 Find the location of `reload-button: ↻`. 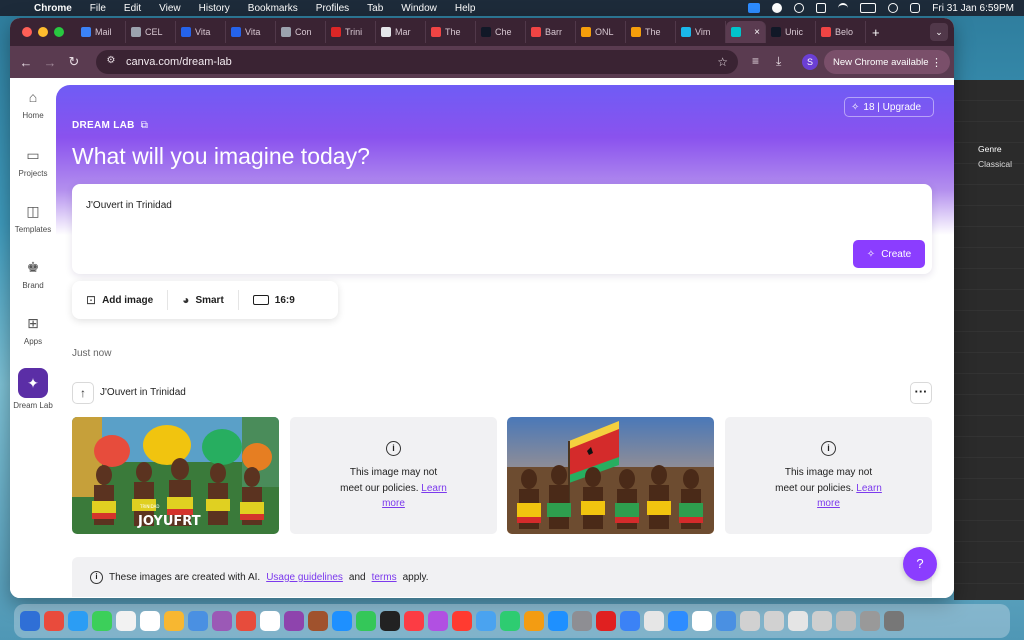

reload-button: ↻ is located at coordinates (74, 62).